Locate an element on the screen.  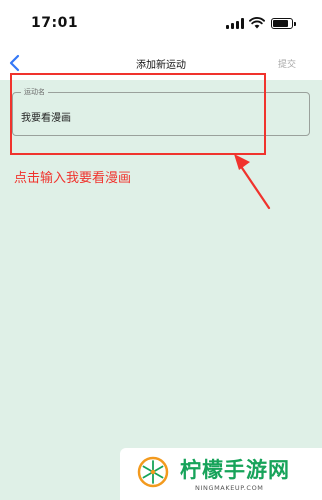
annotation-highlight-box is located at coordinates (138, 114).